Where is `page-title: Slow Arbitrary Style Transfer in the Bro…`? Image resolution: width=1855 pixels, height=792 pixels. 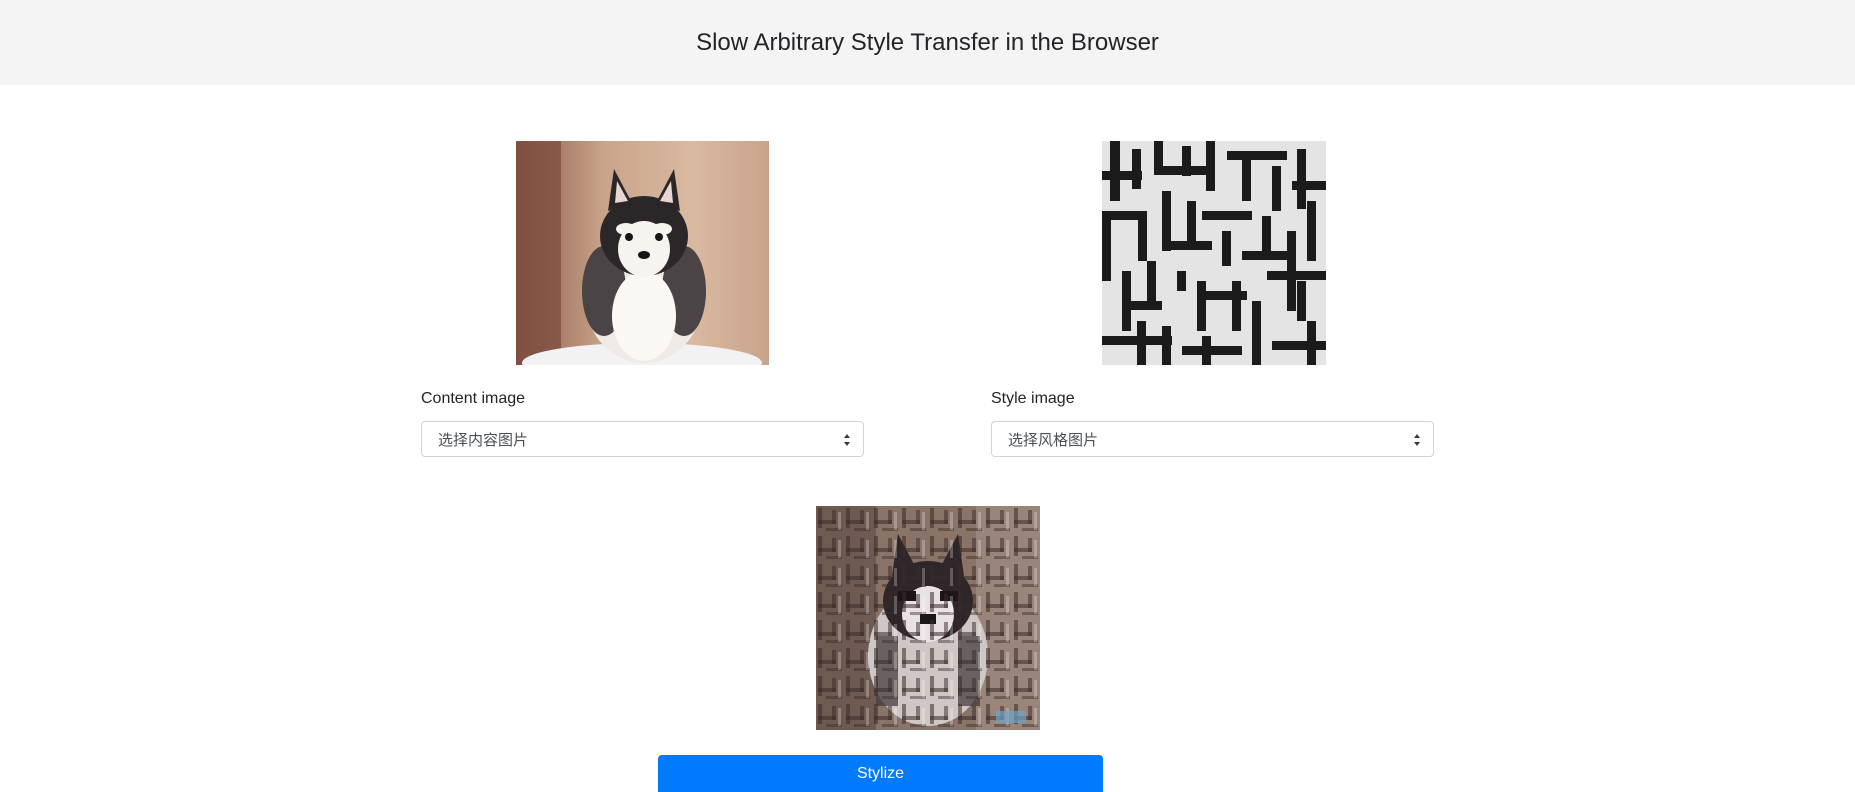
page-title: Slow Arbitrary Style Transfer in the Bro… is located at coordinates (927, 42).